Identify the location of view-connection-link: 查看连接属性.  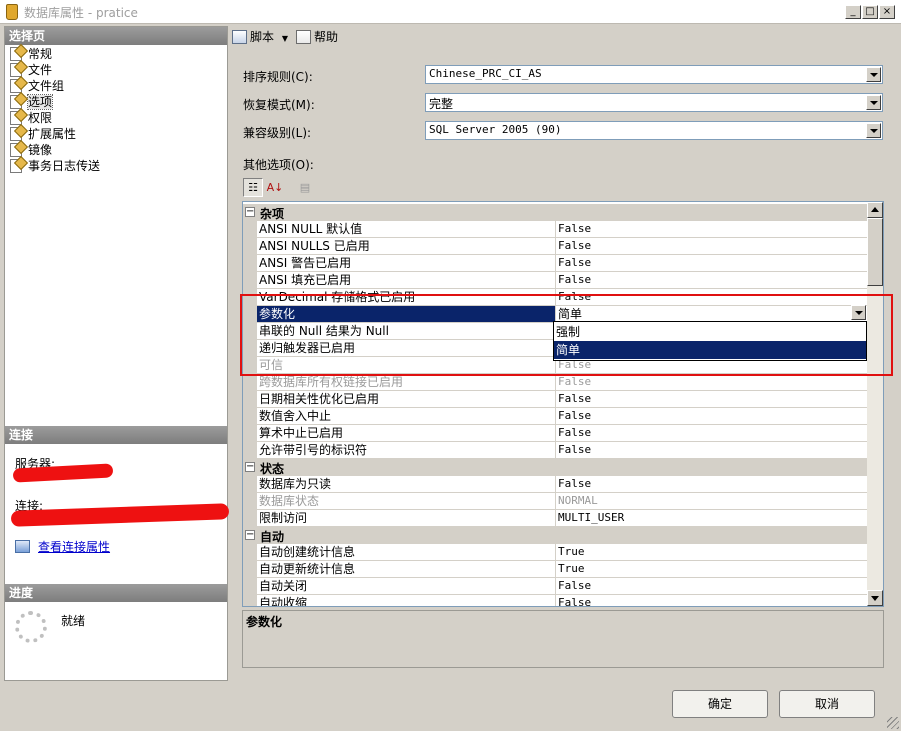
(74, 547).